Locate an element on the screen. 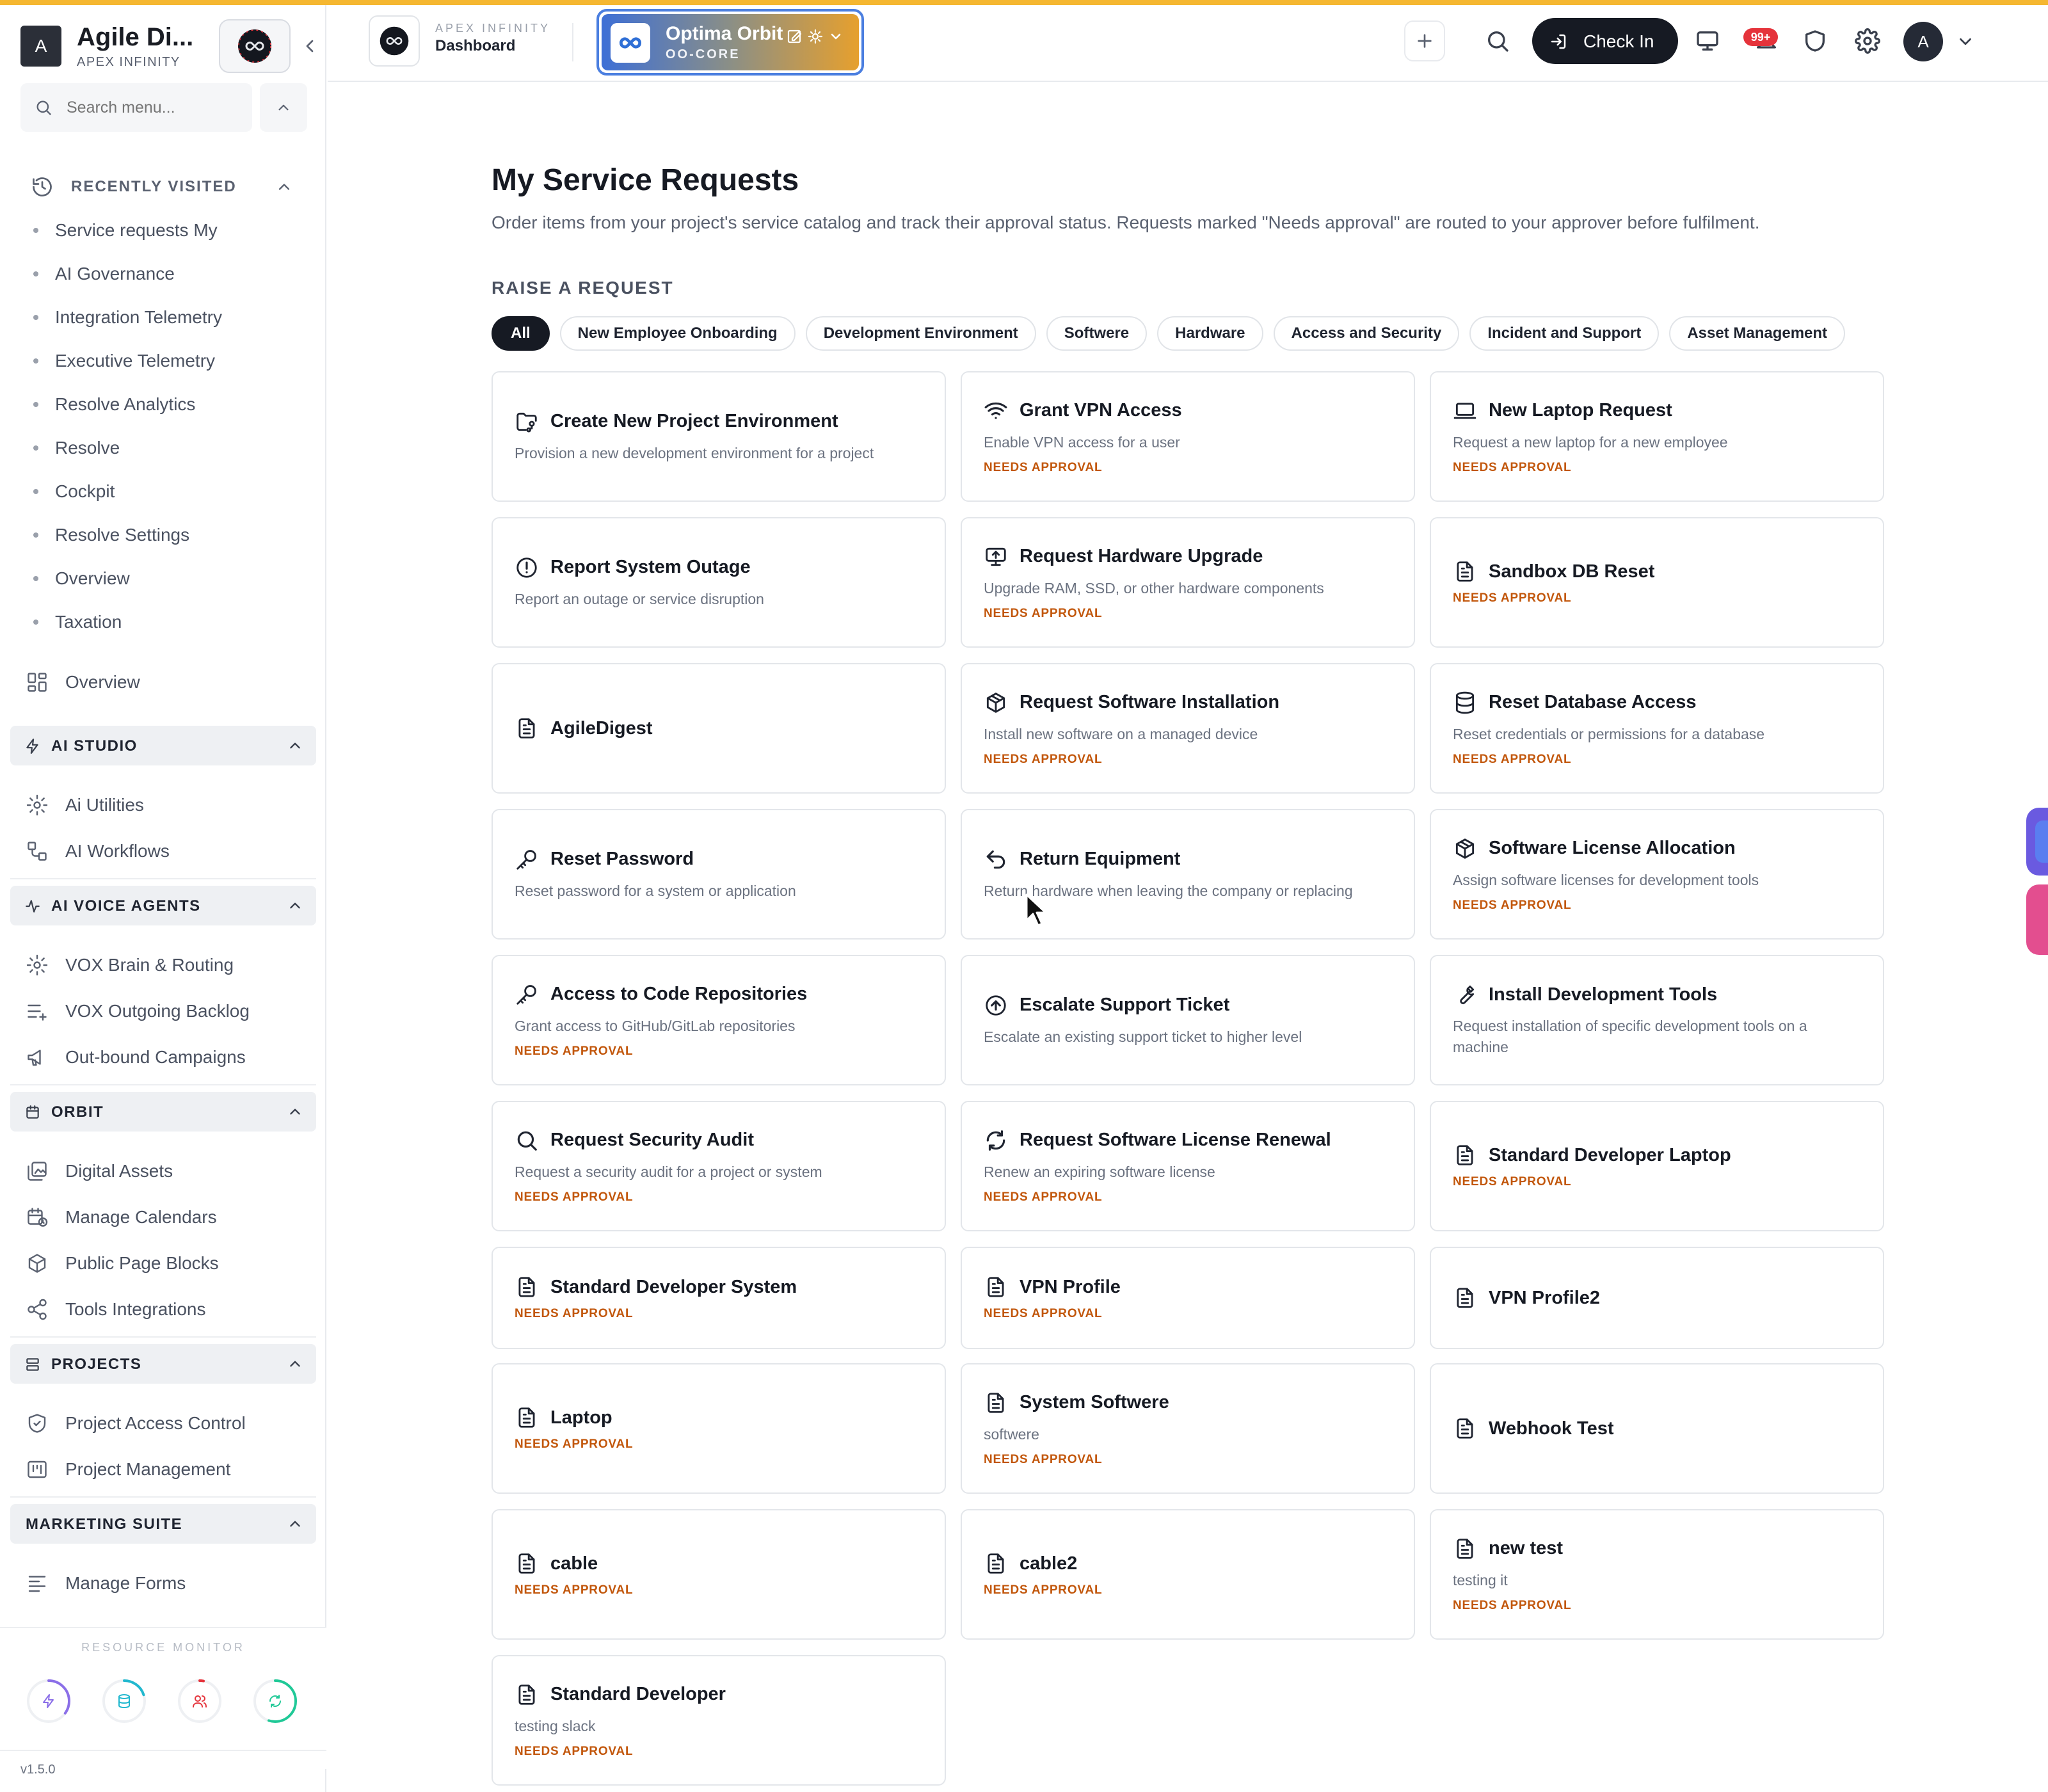 The height and width of the screenshot is (1792, 2048). search-menu-input is located at coordinates (156, 107).